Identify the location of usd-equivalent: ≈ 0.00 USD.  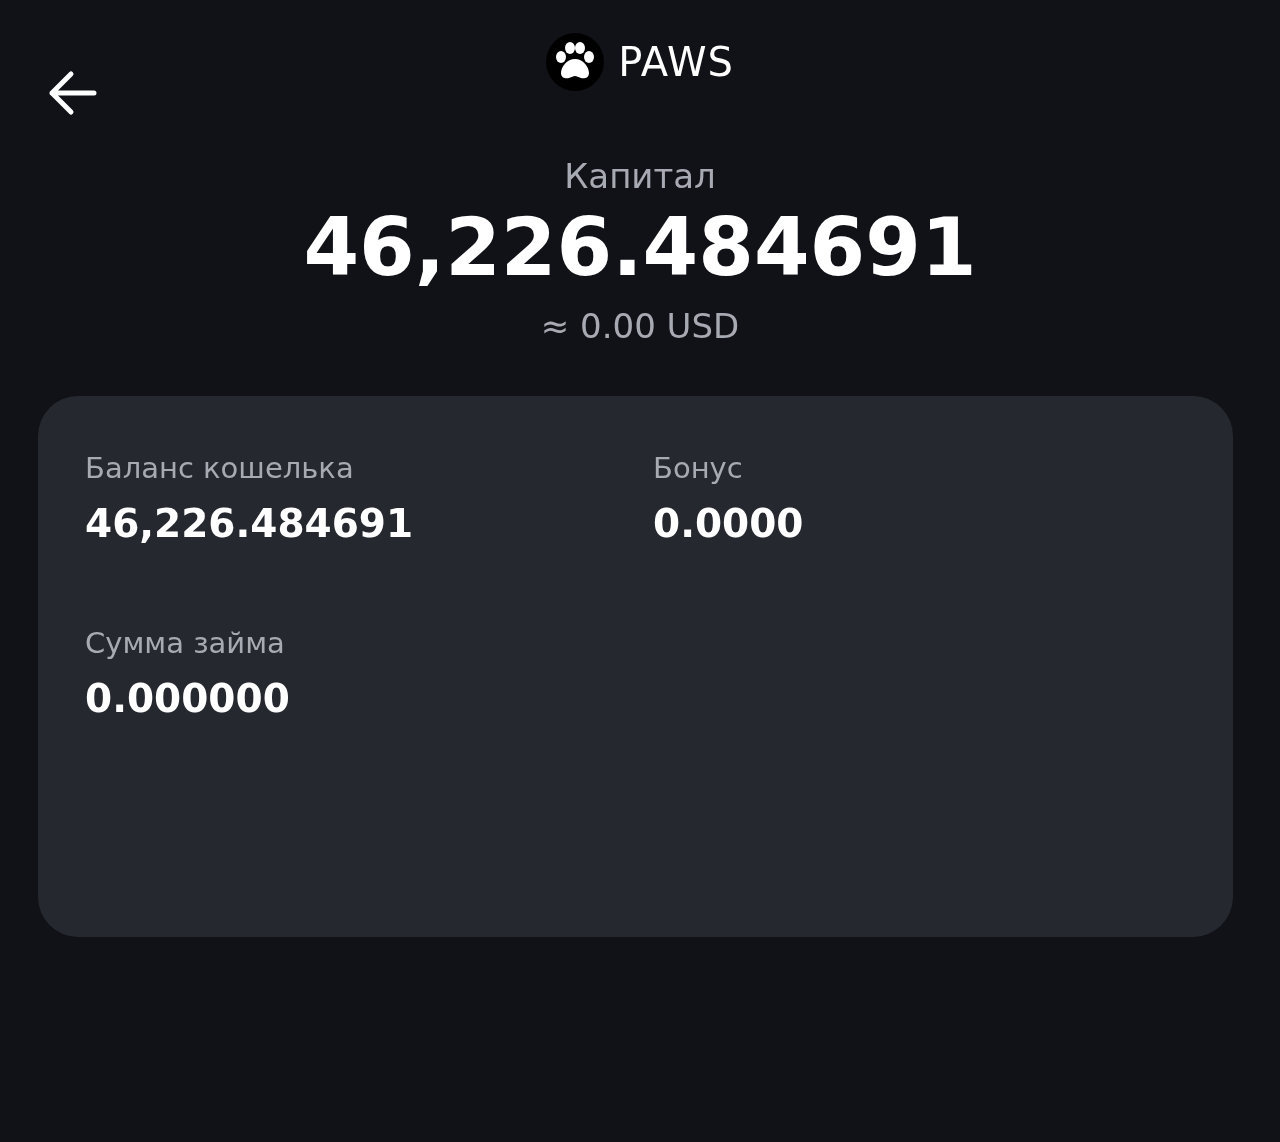
(640, 326).